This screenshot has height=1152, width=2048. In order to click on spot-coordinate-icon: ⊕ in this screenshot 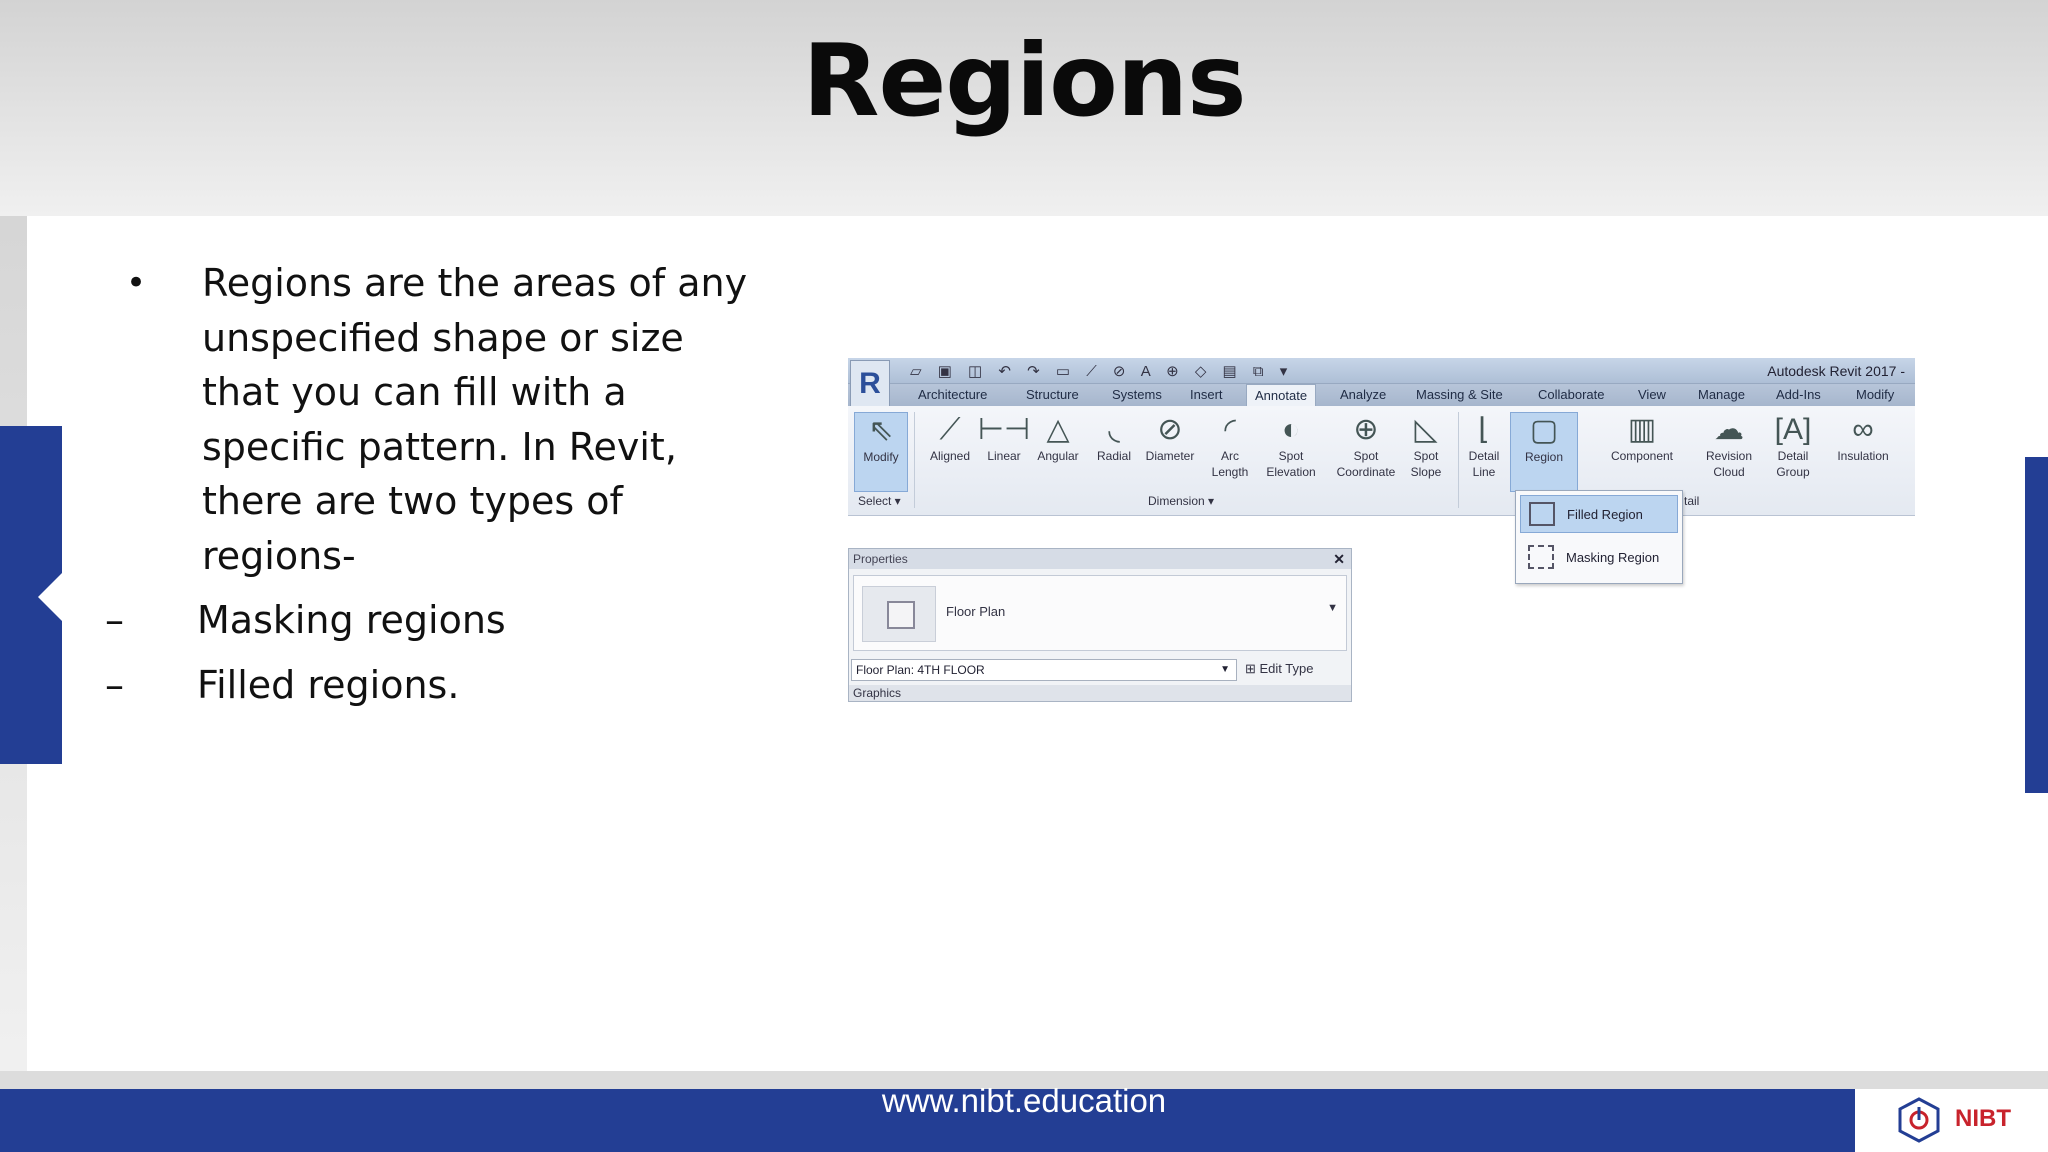, I will do `click(1366, 429)`.